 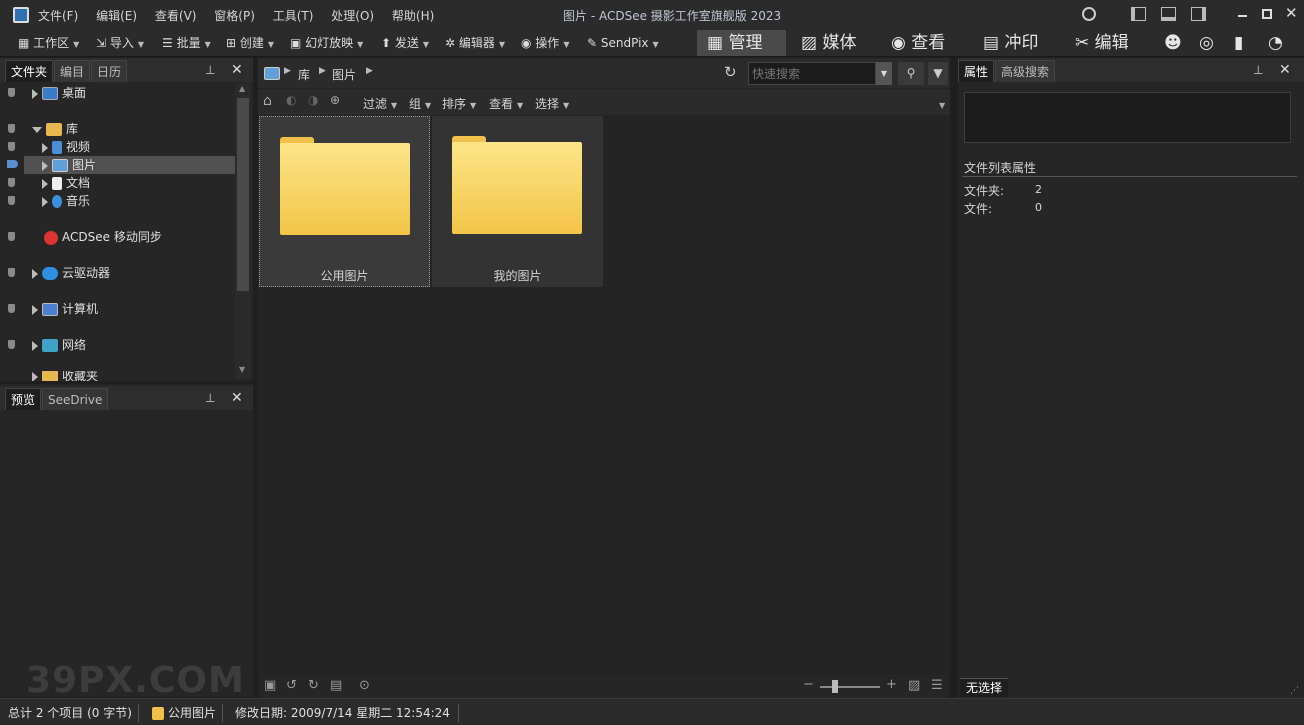 I want to click on home-icon: ⌂, so click(x=267, y=101).